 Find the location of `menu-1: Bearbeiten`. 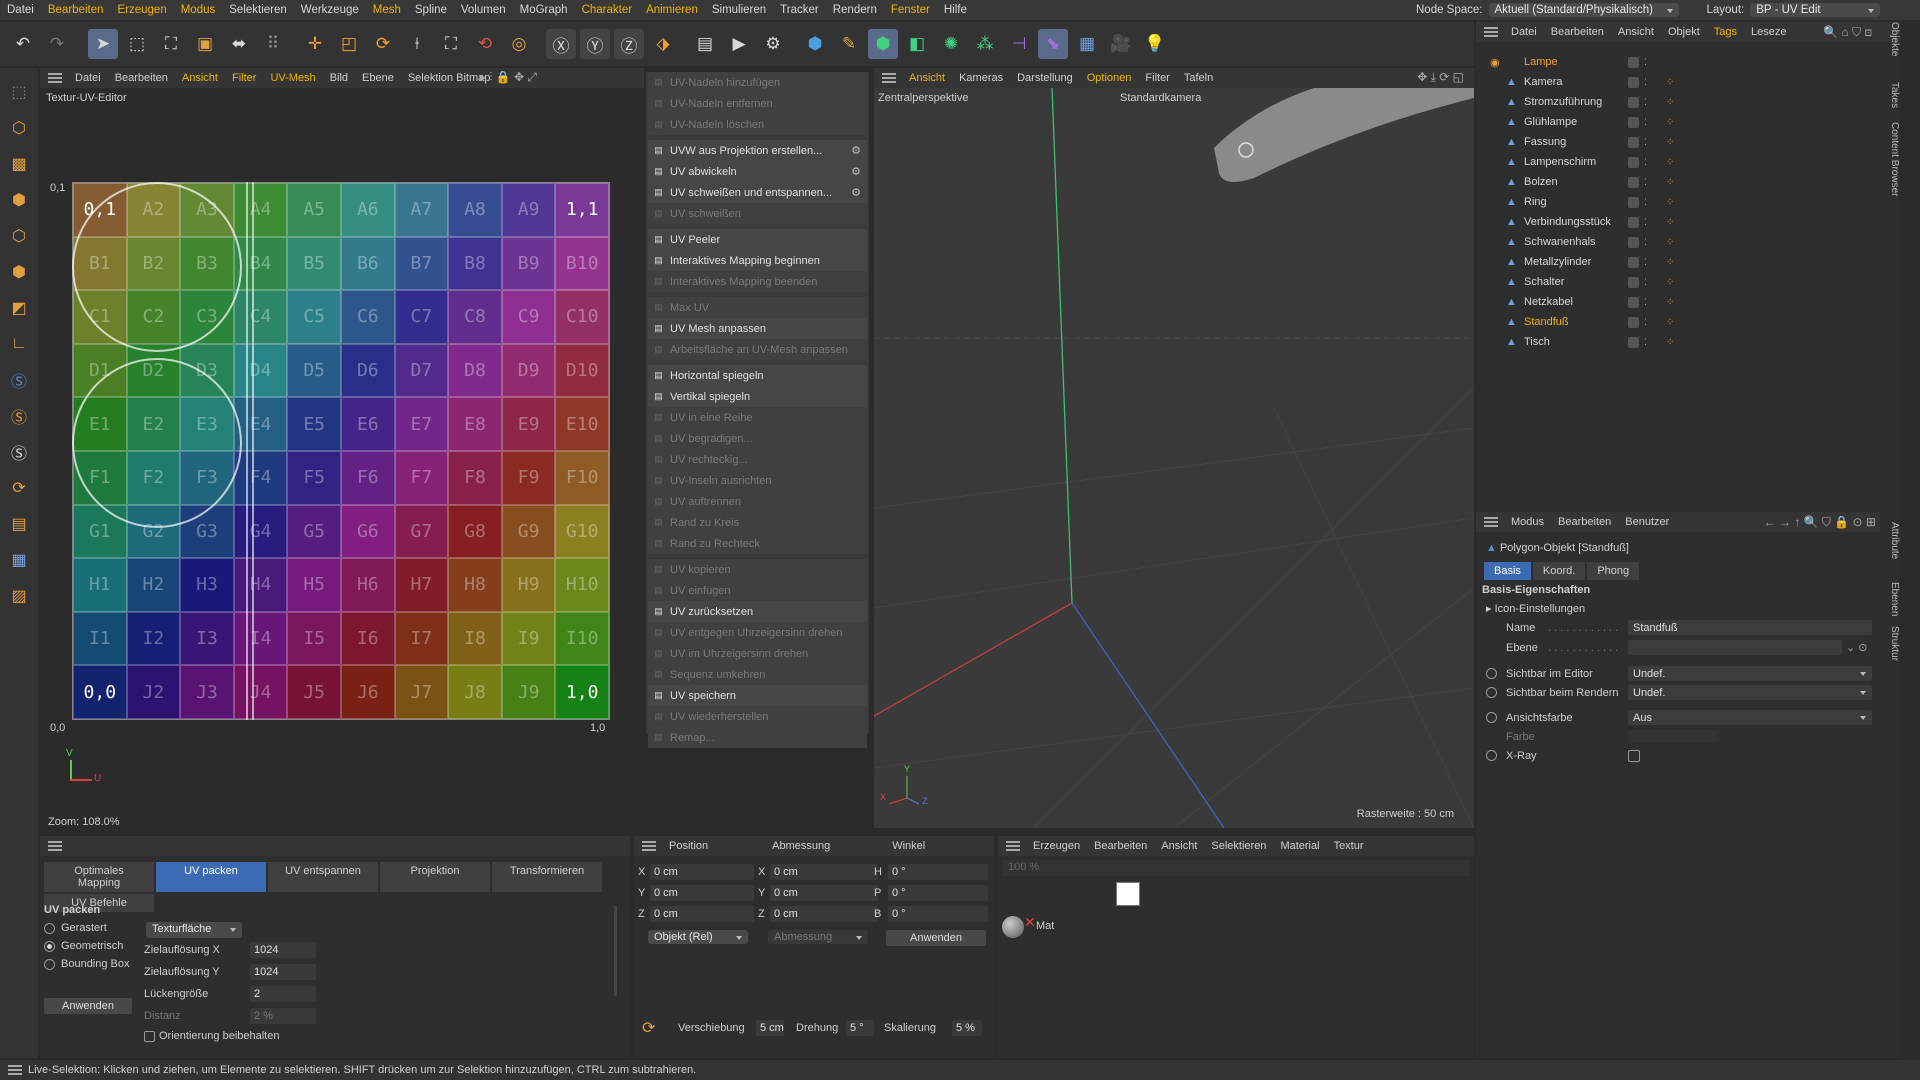

menu-1: Bearbeiten is located at coordinates (76, 10).